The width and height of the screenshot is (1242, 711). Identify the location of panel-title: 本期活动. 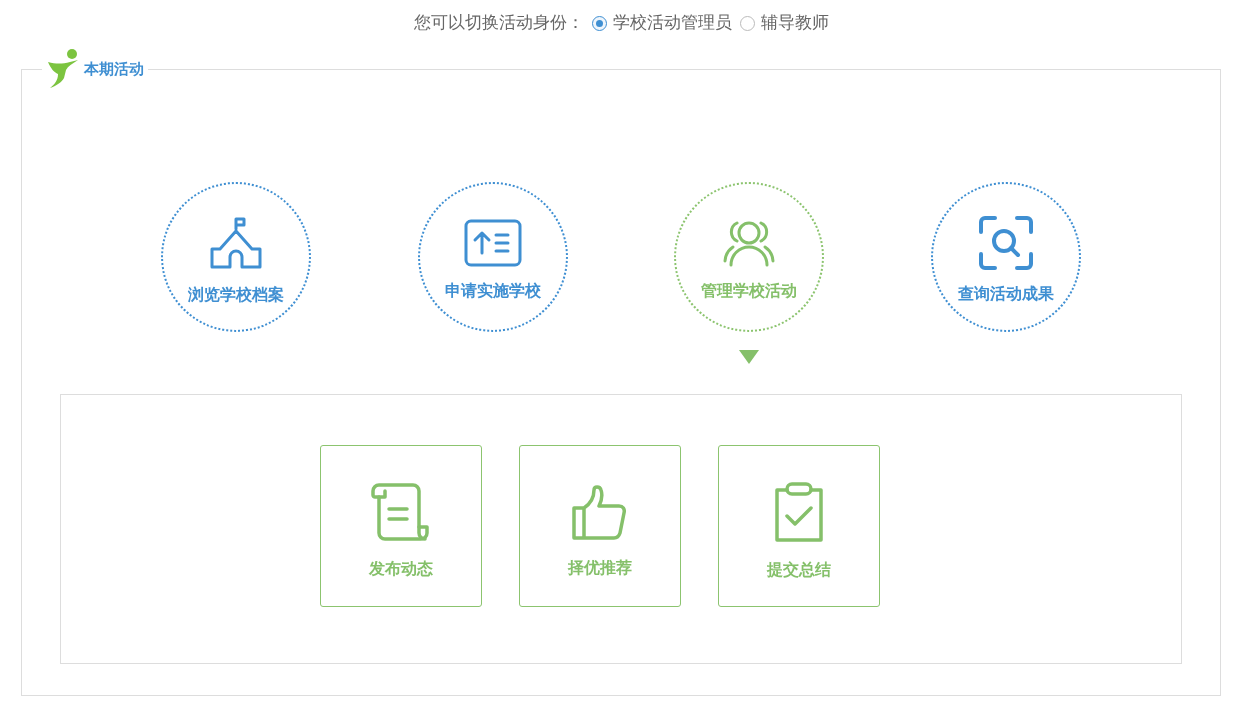
(114, 69).